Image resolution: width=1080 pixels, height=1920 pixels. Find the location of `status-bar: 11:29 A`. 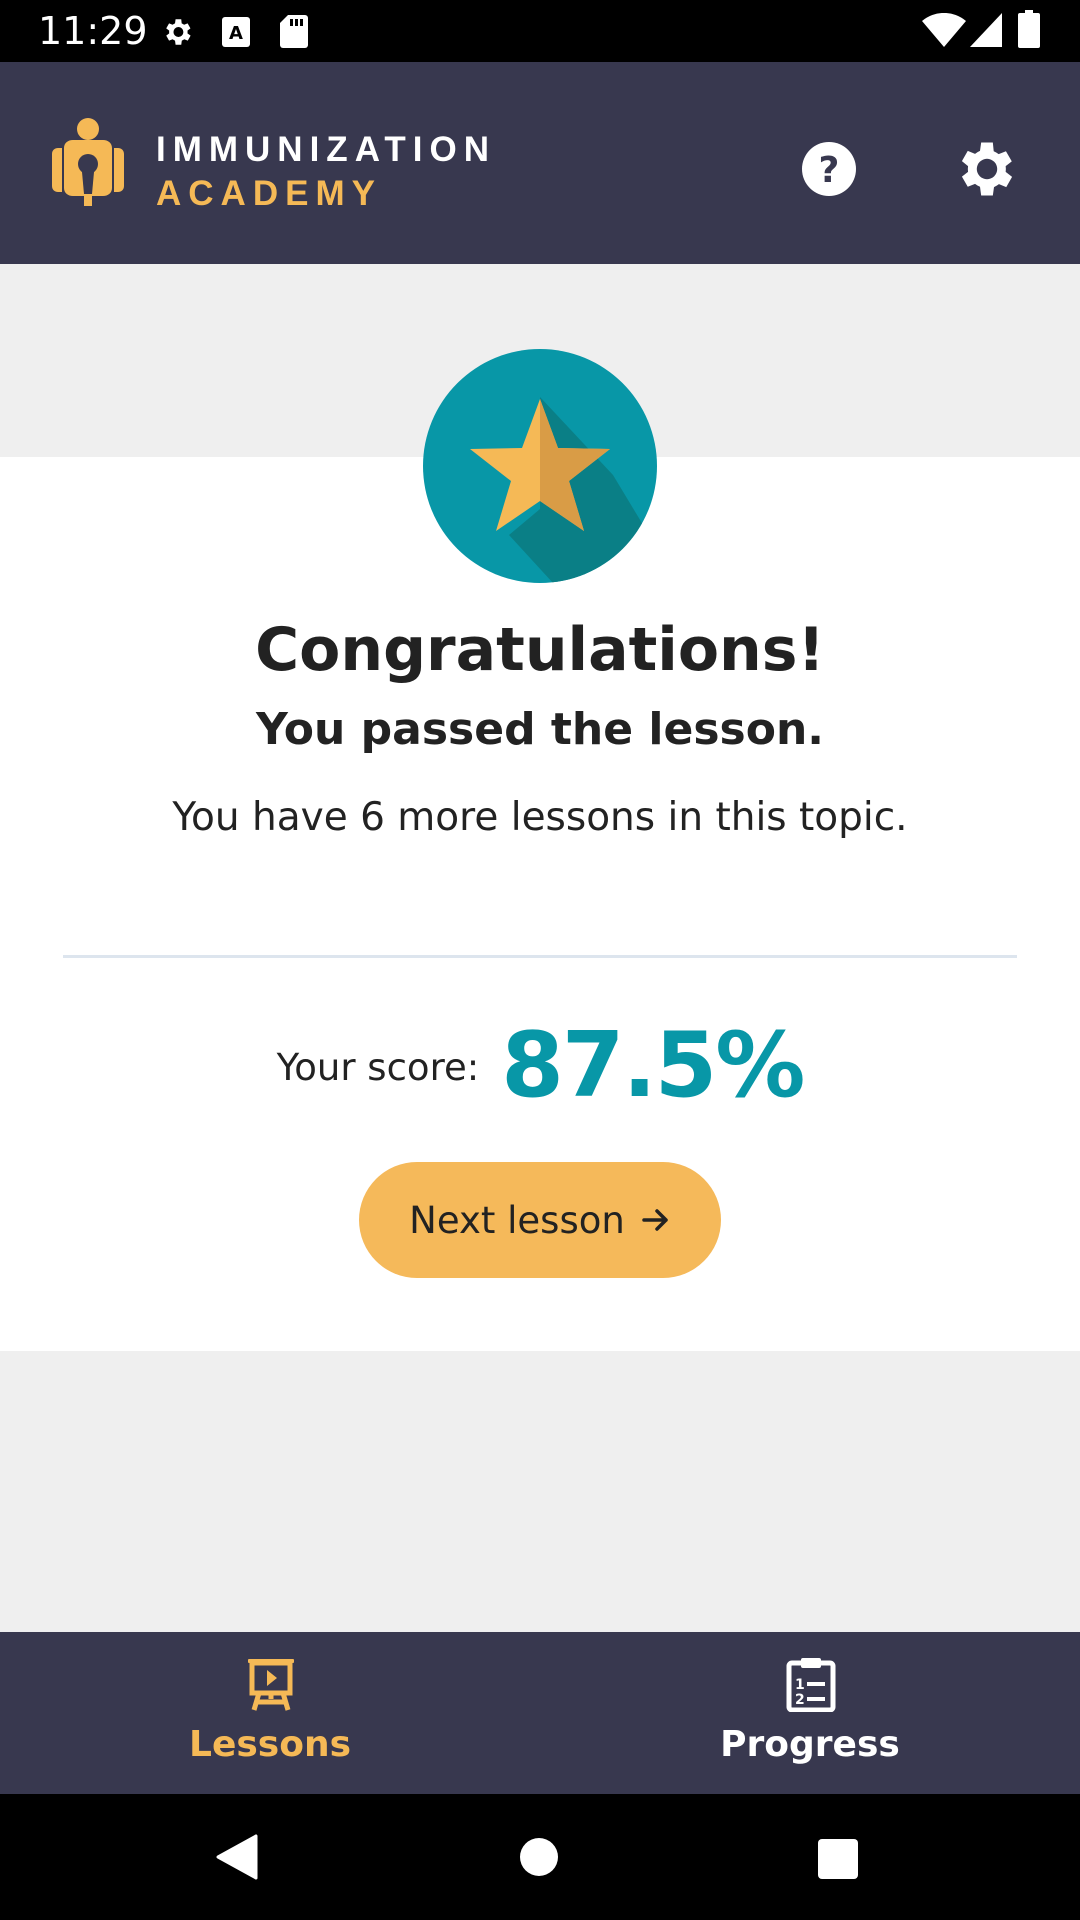

status-bar: 11:29 A is located at coordinates (540, 31).